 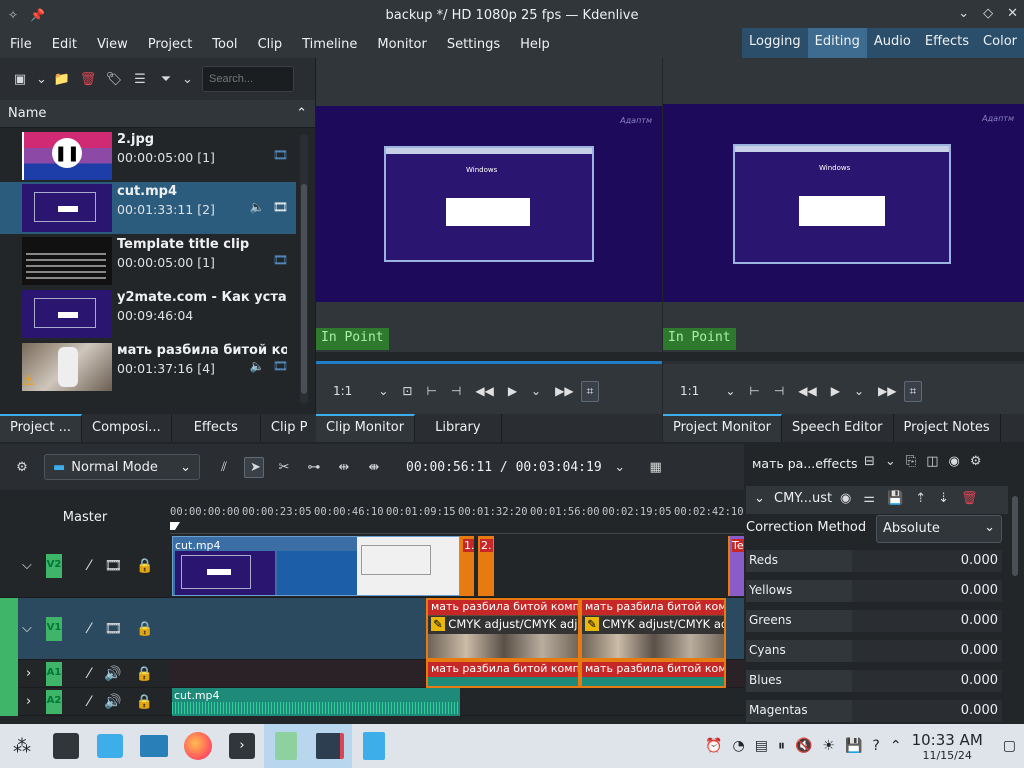 I want to click on keyframe-icon: ⚌, so click(x=869, y=498).